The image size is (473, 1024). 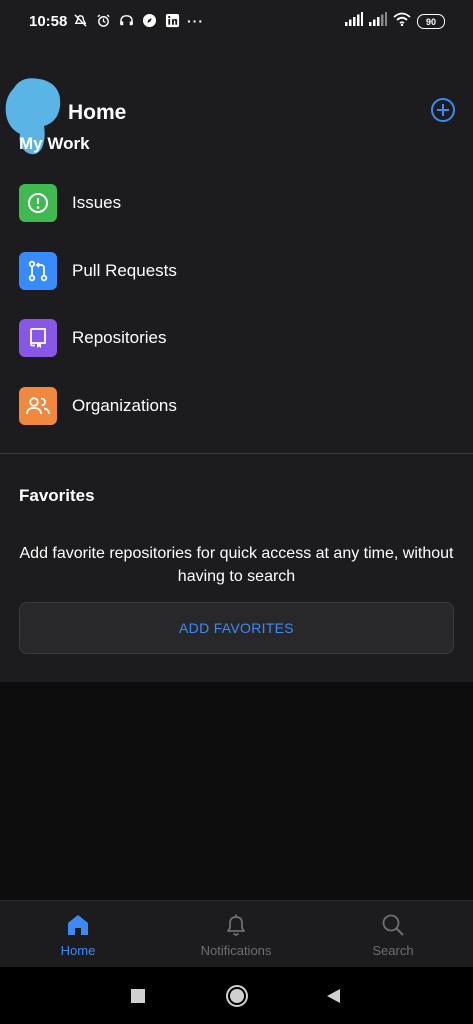 What do you see at coordinates (124, 405) in the screenshot?
I see `menu-label-organizations: Organizations` at bounding box center [124, 405].